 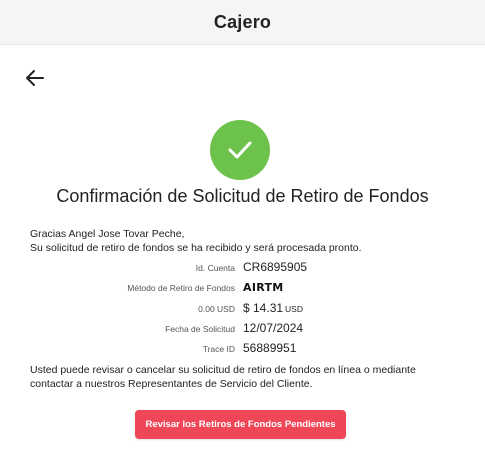 I want to click on app-header: Cajero, so click(x=242, y=22).